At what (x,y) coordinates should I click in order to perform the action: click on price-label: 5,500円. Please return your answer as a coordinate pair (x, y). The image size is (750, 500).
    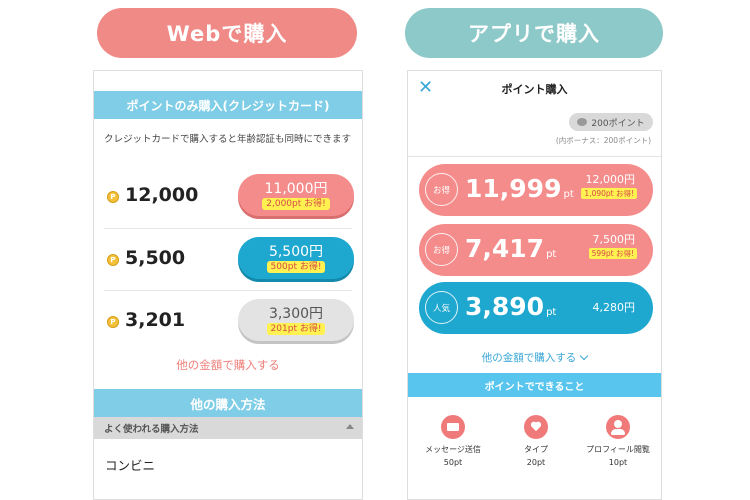
    Looking at the image, I should click on (296, 251).